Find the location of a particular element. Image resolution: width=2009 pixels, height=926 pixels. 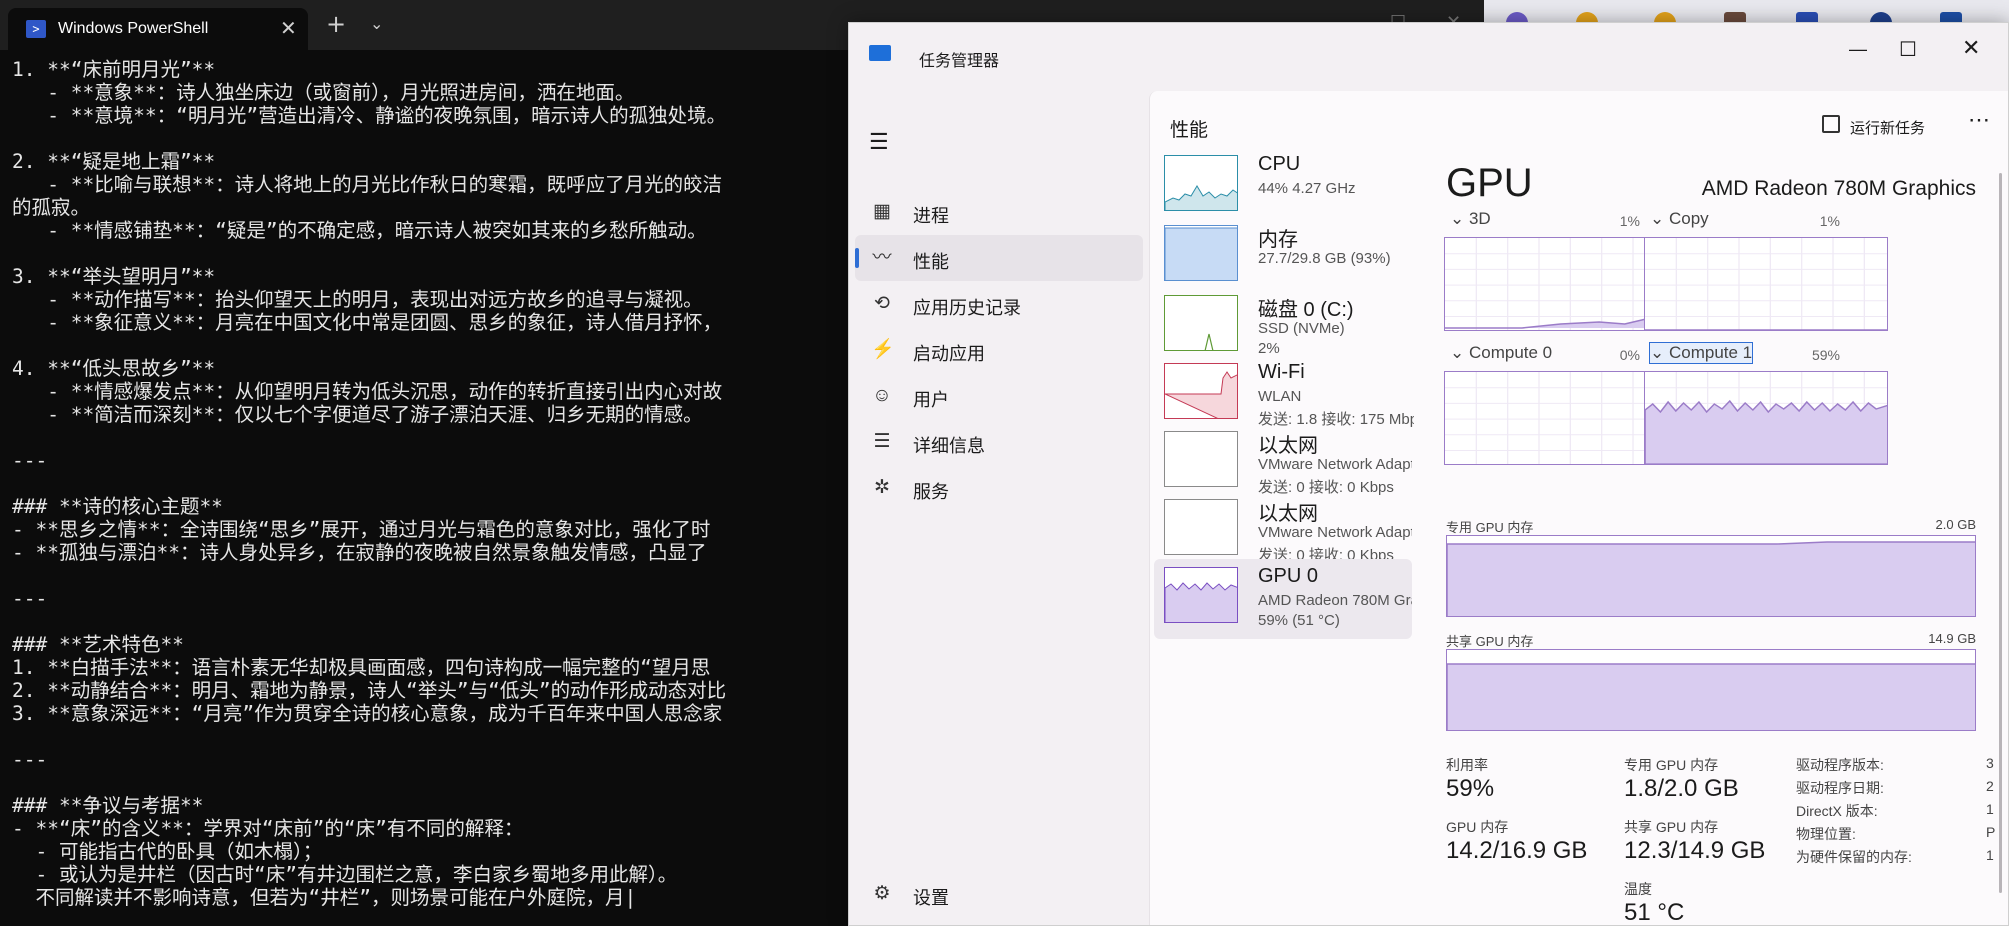

terminal-line: ### **争议与考据** is located at coordinates (108, 805).